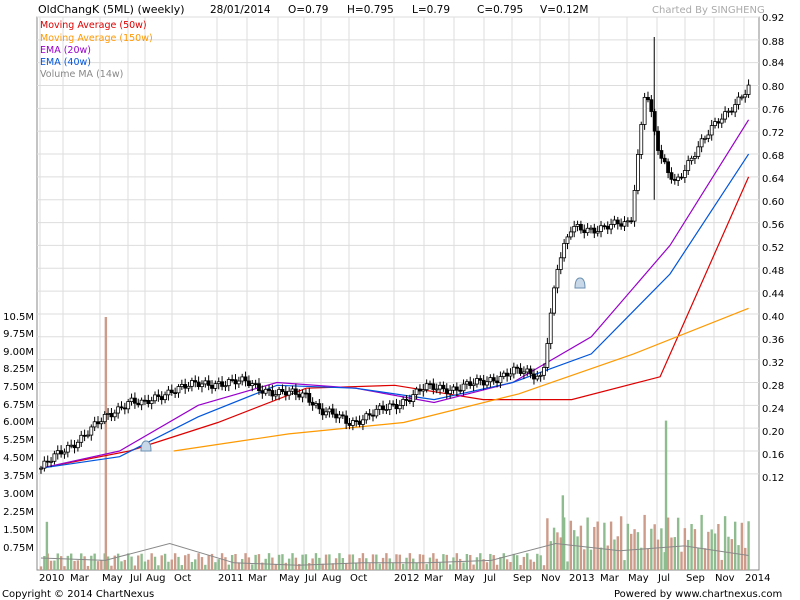 This screenshot has width=800, height=600. Describe the element at coordinates (773, 271) in the screenshot. I see `price-tick: 0.48` at that location.